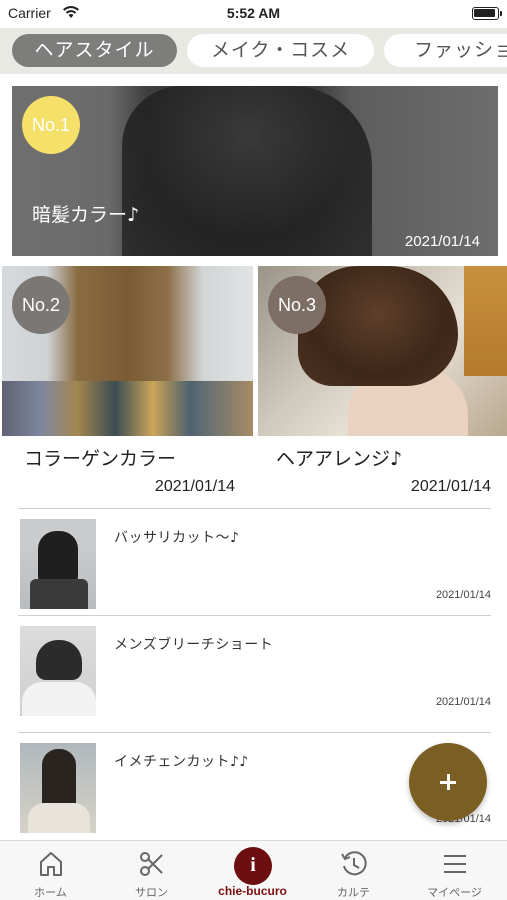  I want to click on tab-bar-salon: サロン, so click(151, 870).